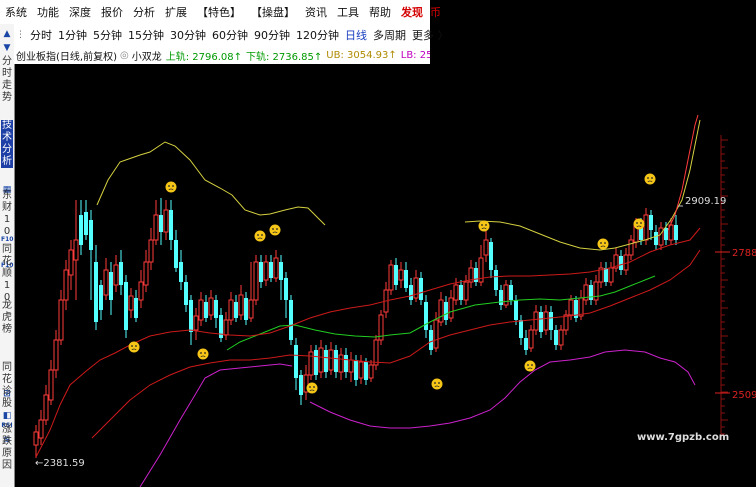  I want to click on sidebar-tab-2: 东财10, so click(7, 214).